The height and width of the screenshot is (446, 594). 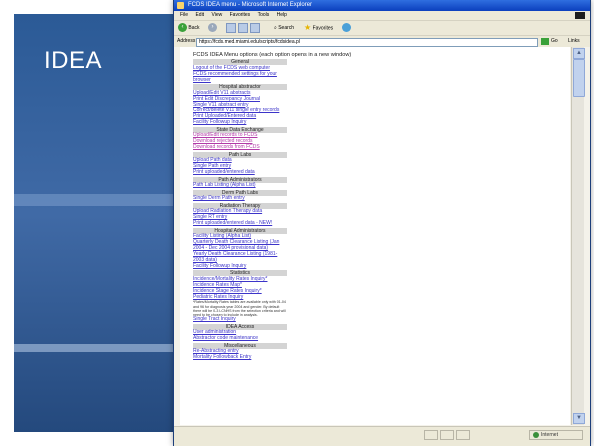 I want to click on refresh-icon, so click(x=243, y=28).